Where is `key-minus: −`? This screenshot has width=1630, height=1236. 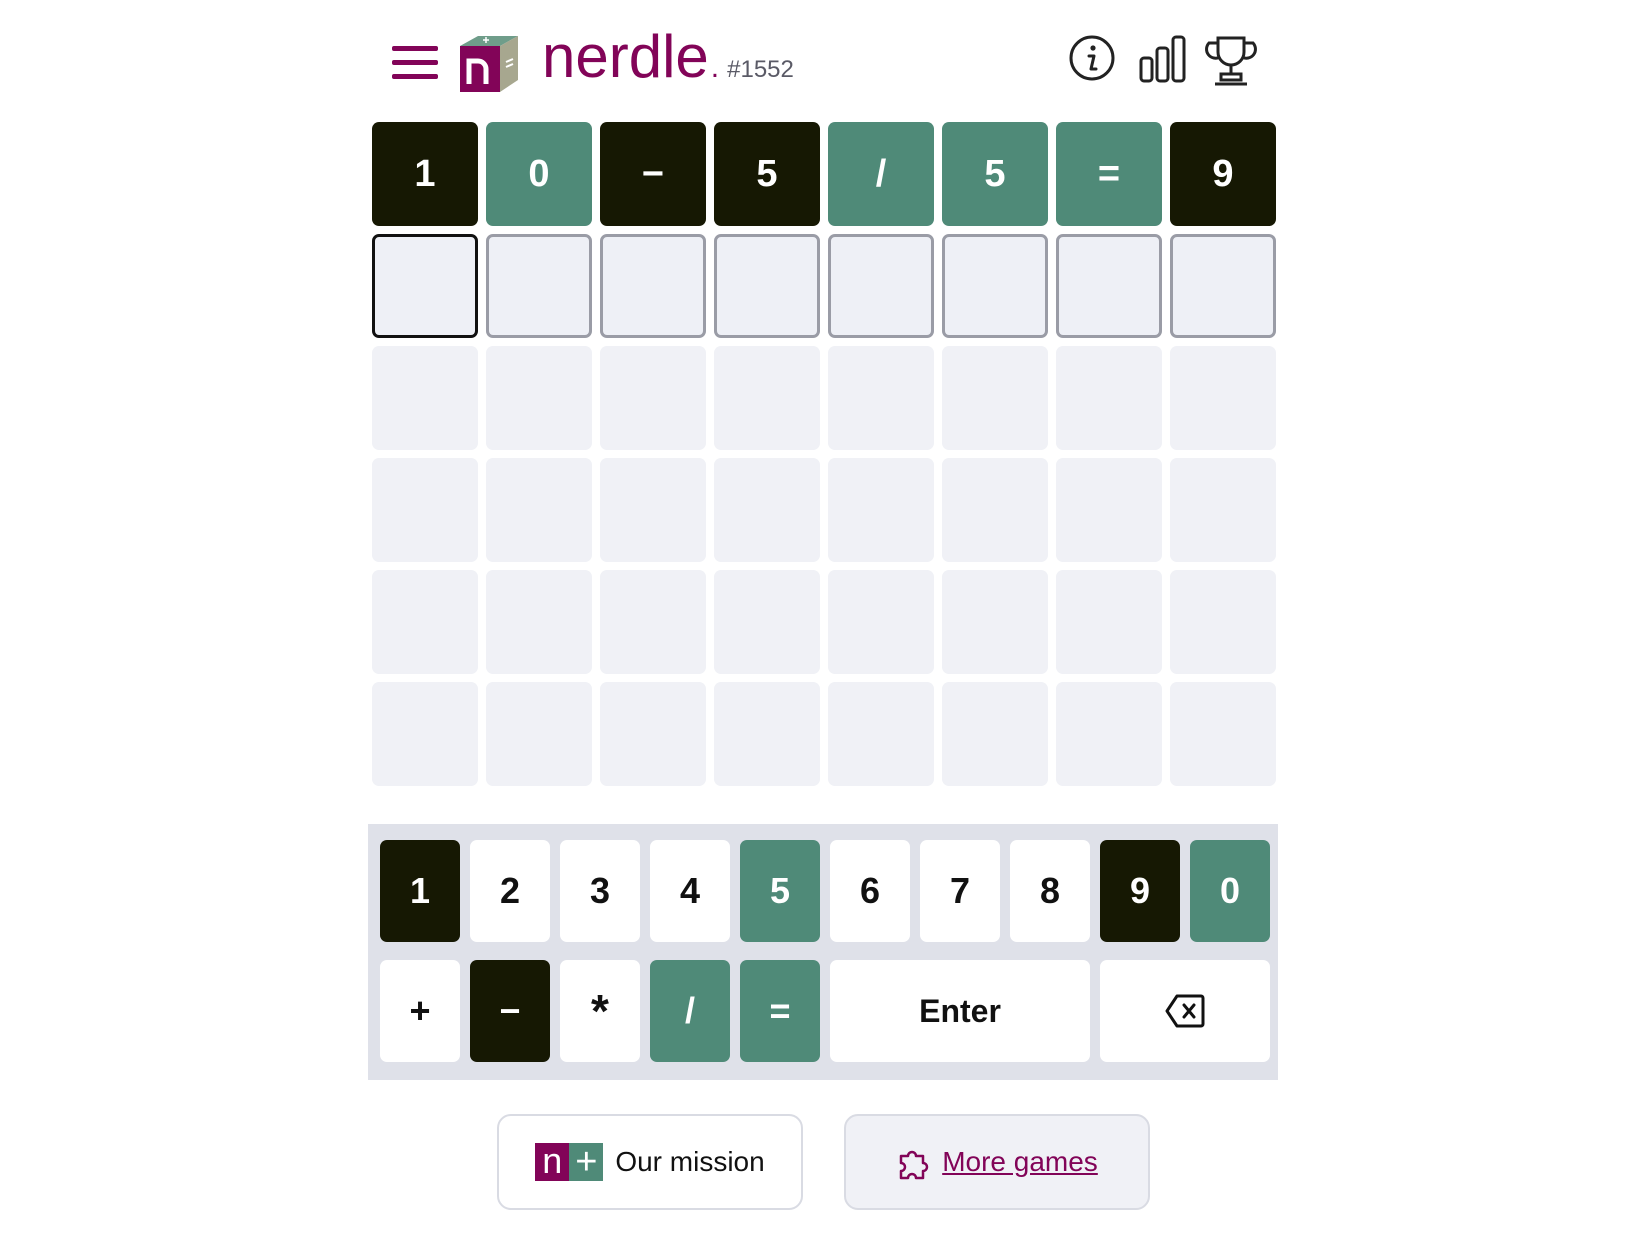
key-minus: − is located at coordinates (510, 1011).